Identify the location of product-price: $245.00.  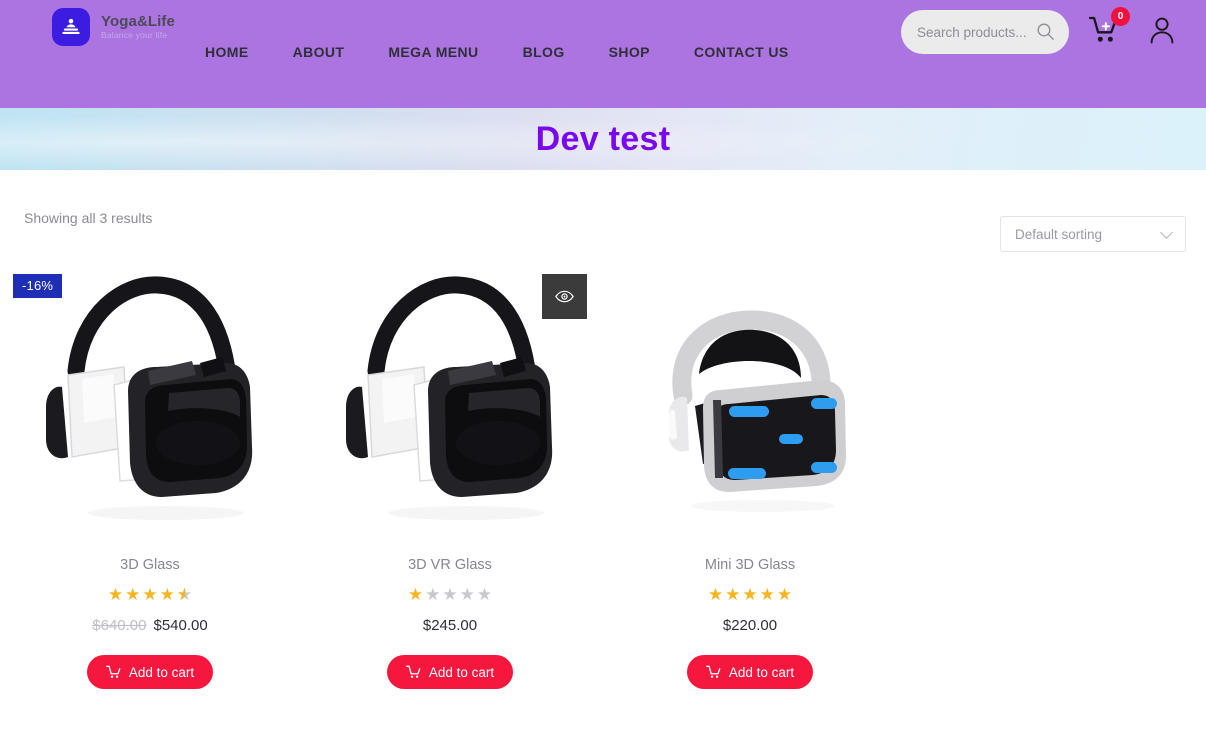
(450, 625).